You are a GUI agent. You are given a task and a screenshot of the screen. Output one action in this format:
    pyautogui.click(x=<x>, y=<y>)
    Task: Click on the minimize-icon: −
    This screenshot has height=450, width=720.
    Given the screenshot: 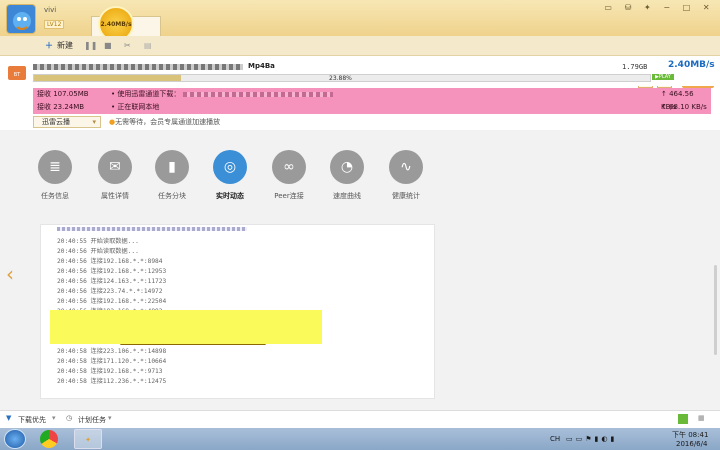 What is the action you would take?
    pyautogui.click(x=666, y=7)
    